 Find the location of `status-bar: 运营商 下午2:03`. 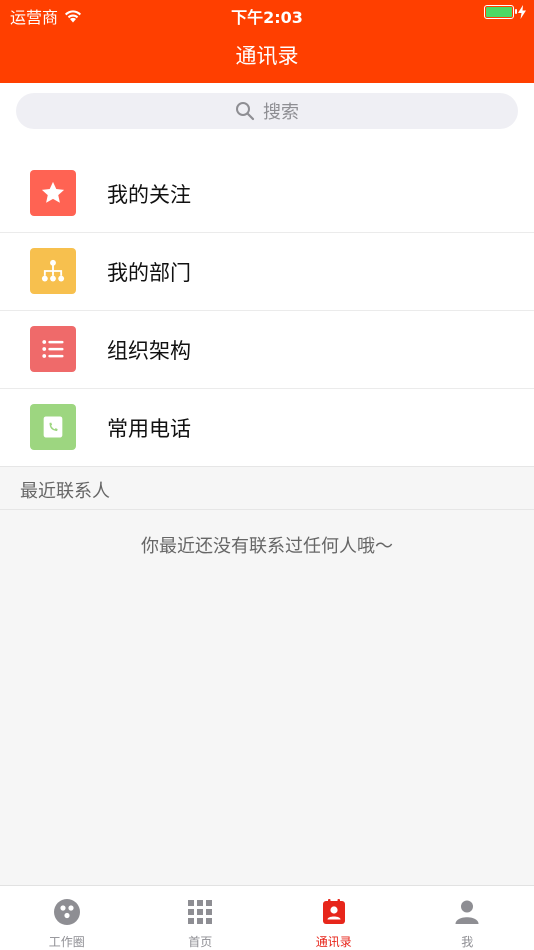

status-bar: 运营商 下午2:03 is located at coordinates (267, 13).